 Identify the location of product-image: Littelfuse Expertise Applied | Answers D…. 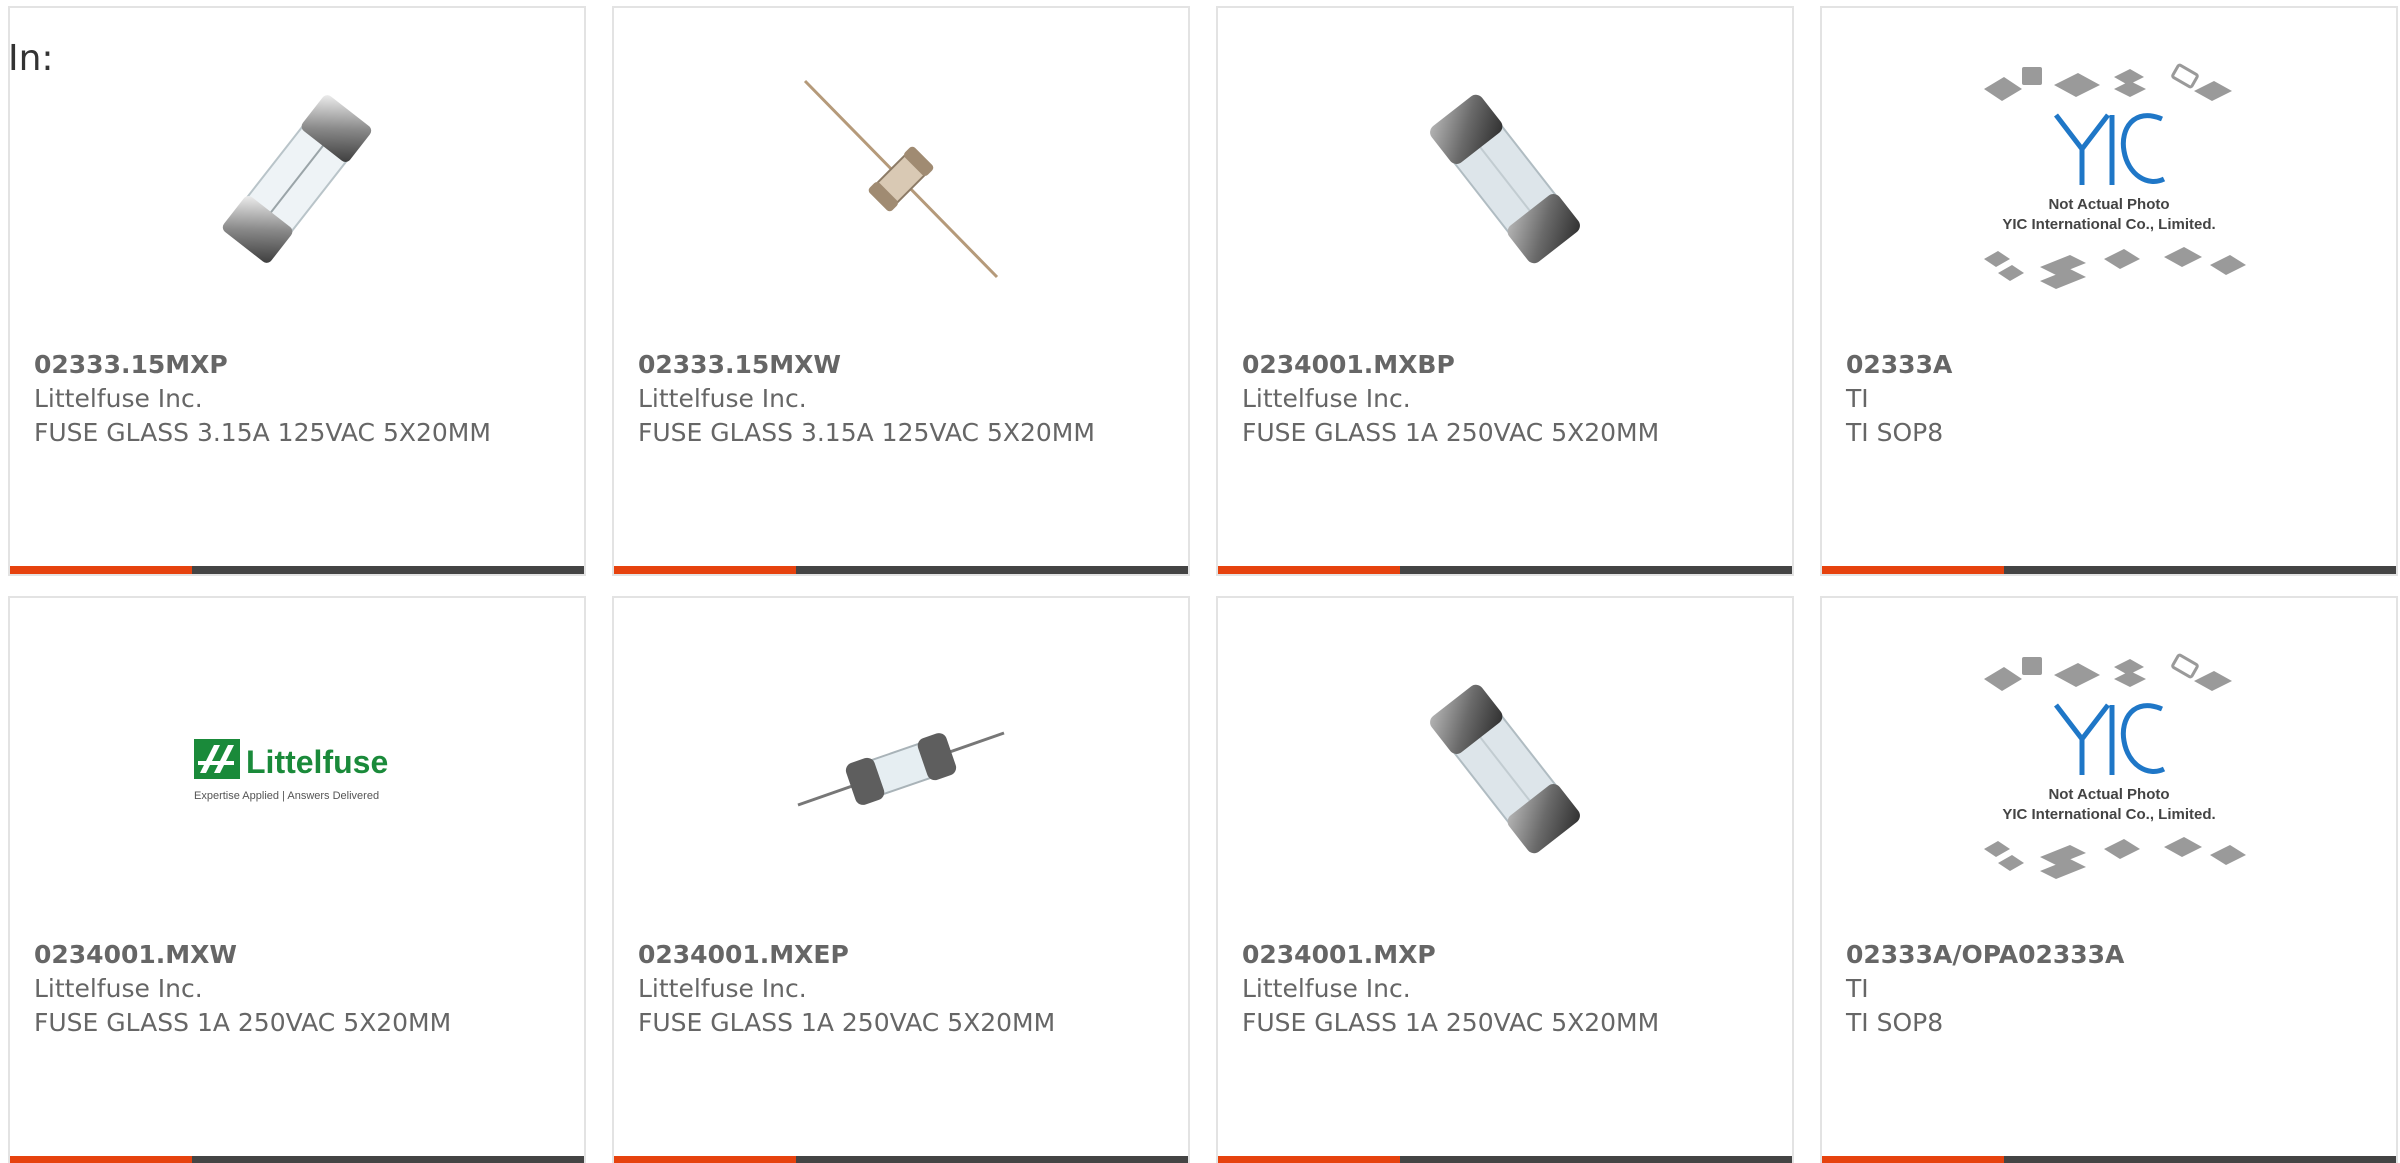
(297, 769).